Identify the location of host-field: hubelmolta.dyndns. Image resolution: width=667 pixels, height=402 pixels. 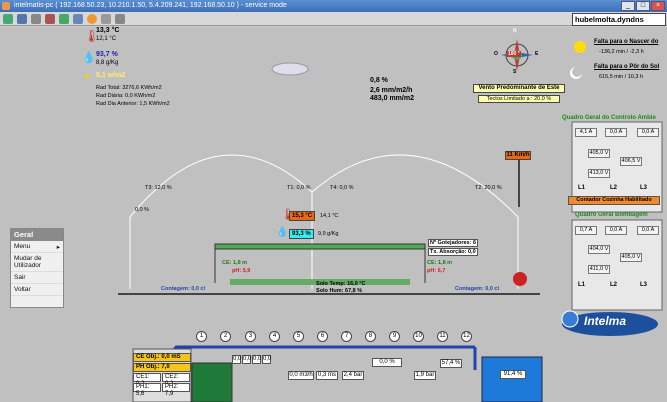
(619, 19).